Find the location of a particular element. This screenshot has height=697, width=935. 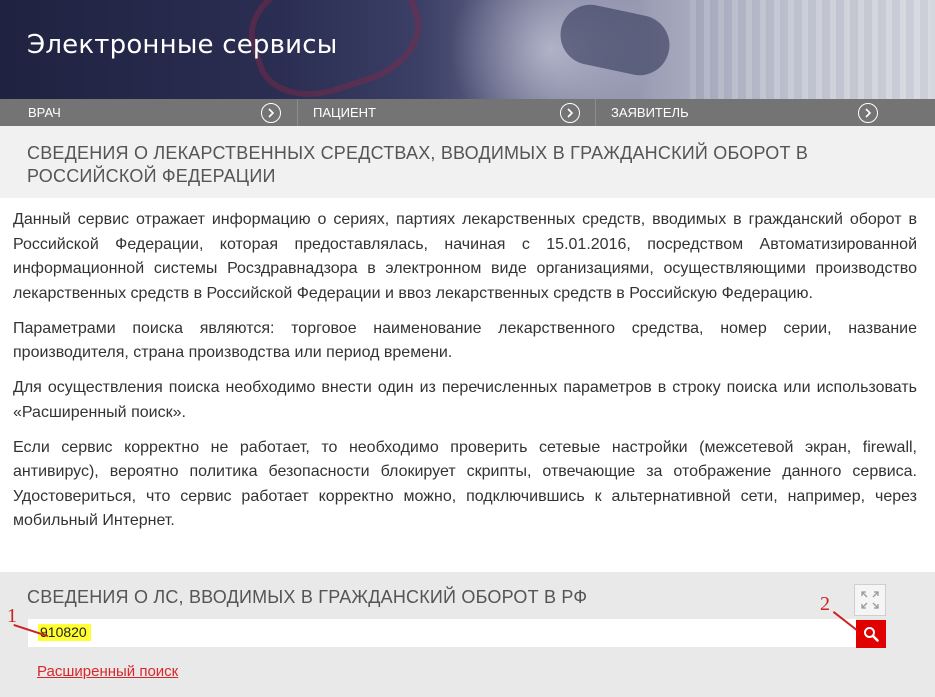

page-title: Электронные сервисы is located at coordinates (182, 45).